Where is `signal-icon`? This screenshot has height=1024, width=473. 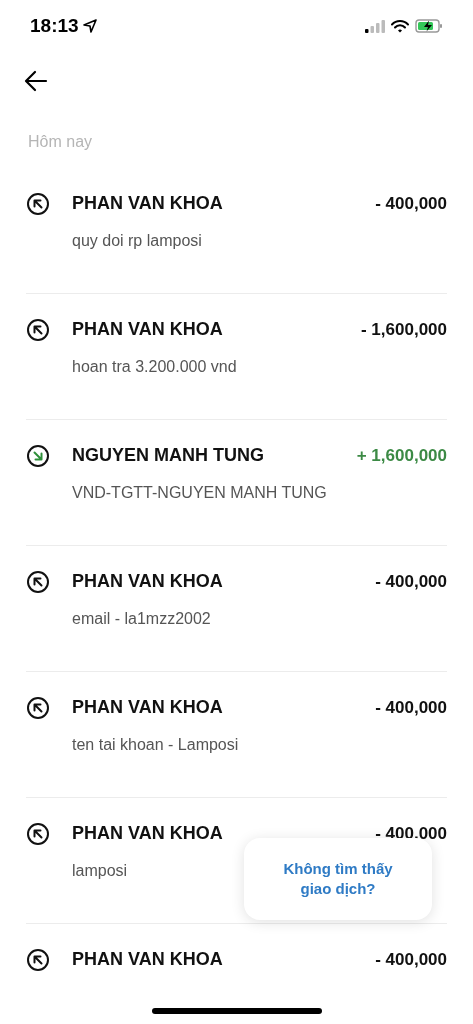
signal-icon is located at coordinates (375, 26).